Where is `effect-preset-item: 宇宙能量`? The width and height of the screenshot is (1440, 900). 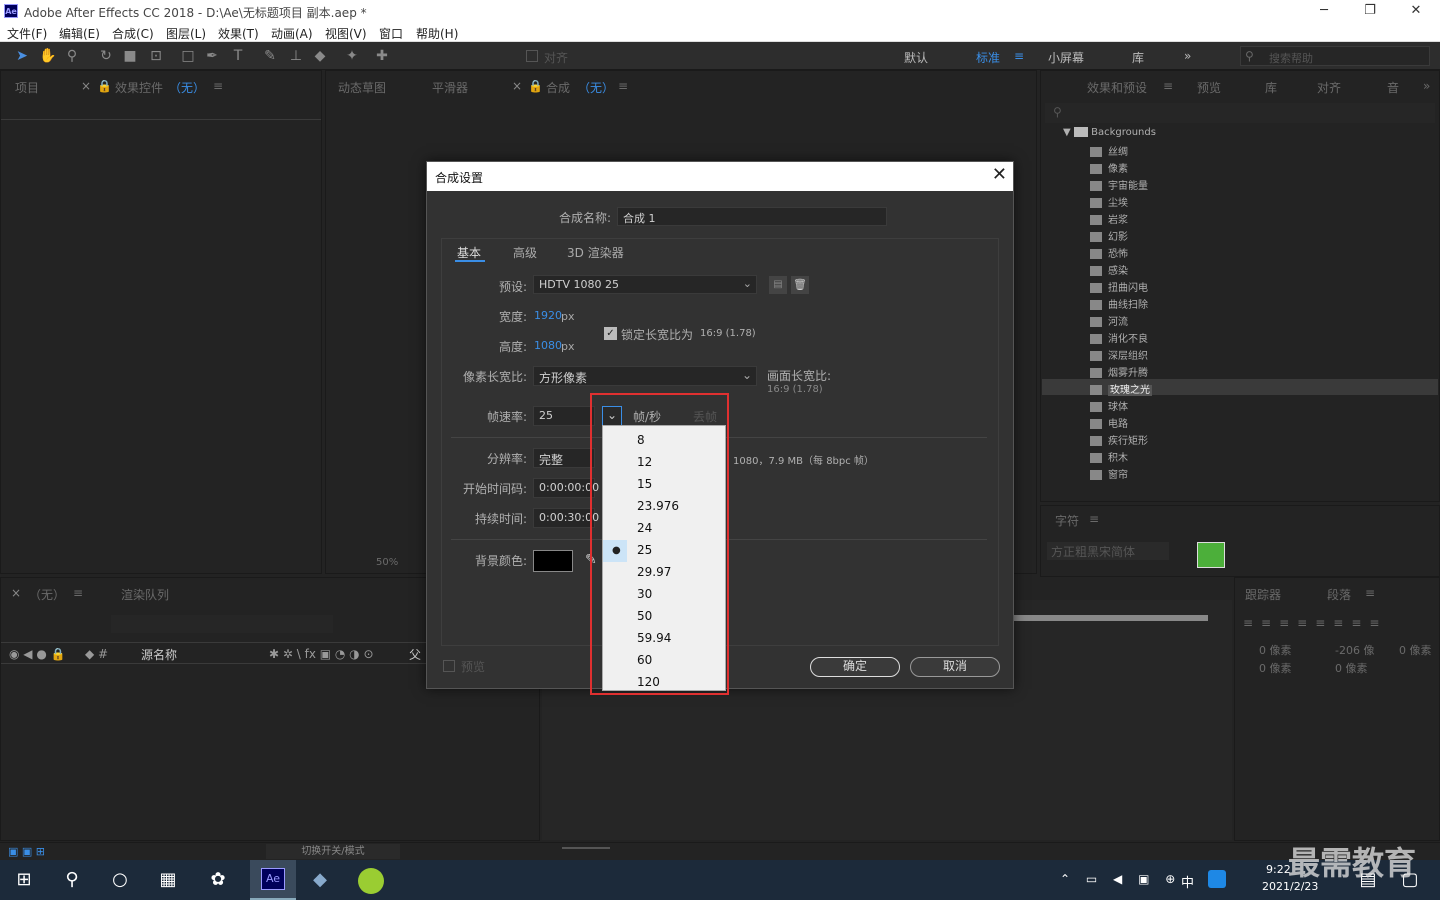
effect-preset-item: 宇宙能量 is located at coordinates (1119, 184).